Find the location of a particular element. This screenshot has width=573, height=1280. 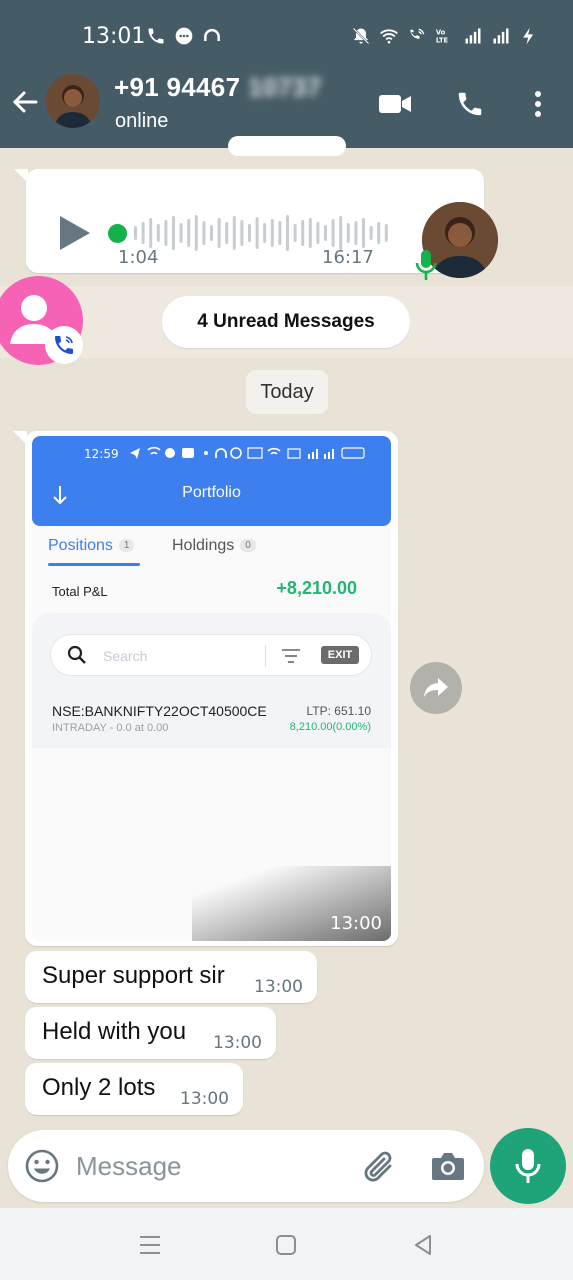

wifi-icon is located at coordinates (389, 36).